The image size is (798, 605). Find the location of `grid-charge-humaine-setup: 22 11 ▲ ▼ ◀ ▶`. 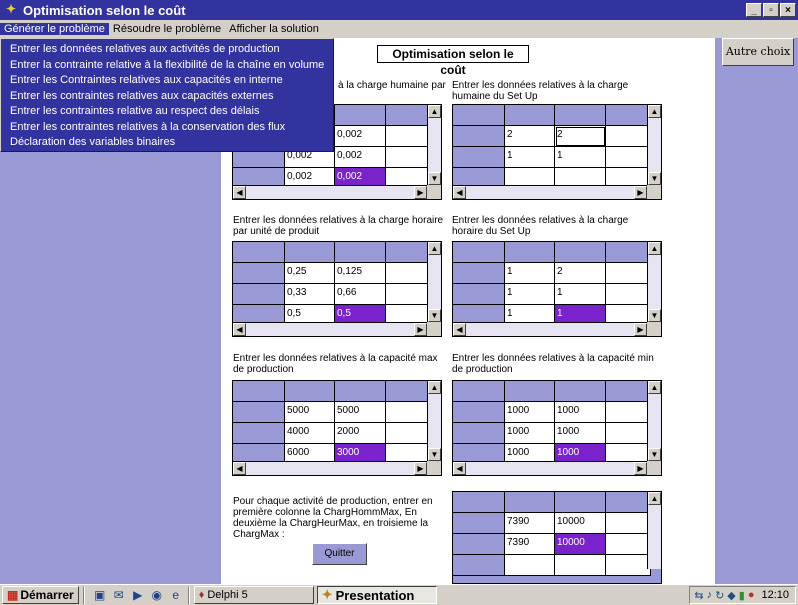

grid-charge-humaine-setup: 22 11 ▲ ▼ ◀ ▶ is located at coordinates (557, 152).